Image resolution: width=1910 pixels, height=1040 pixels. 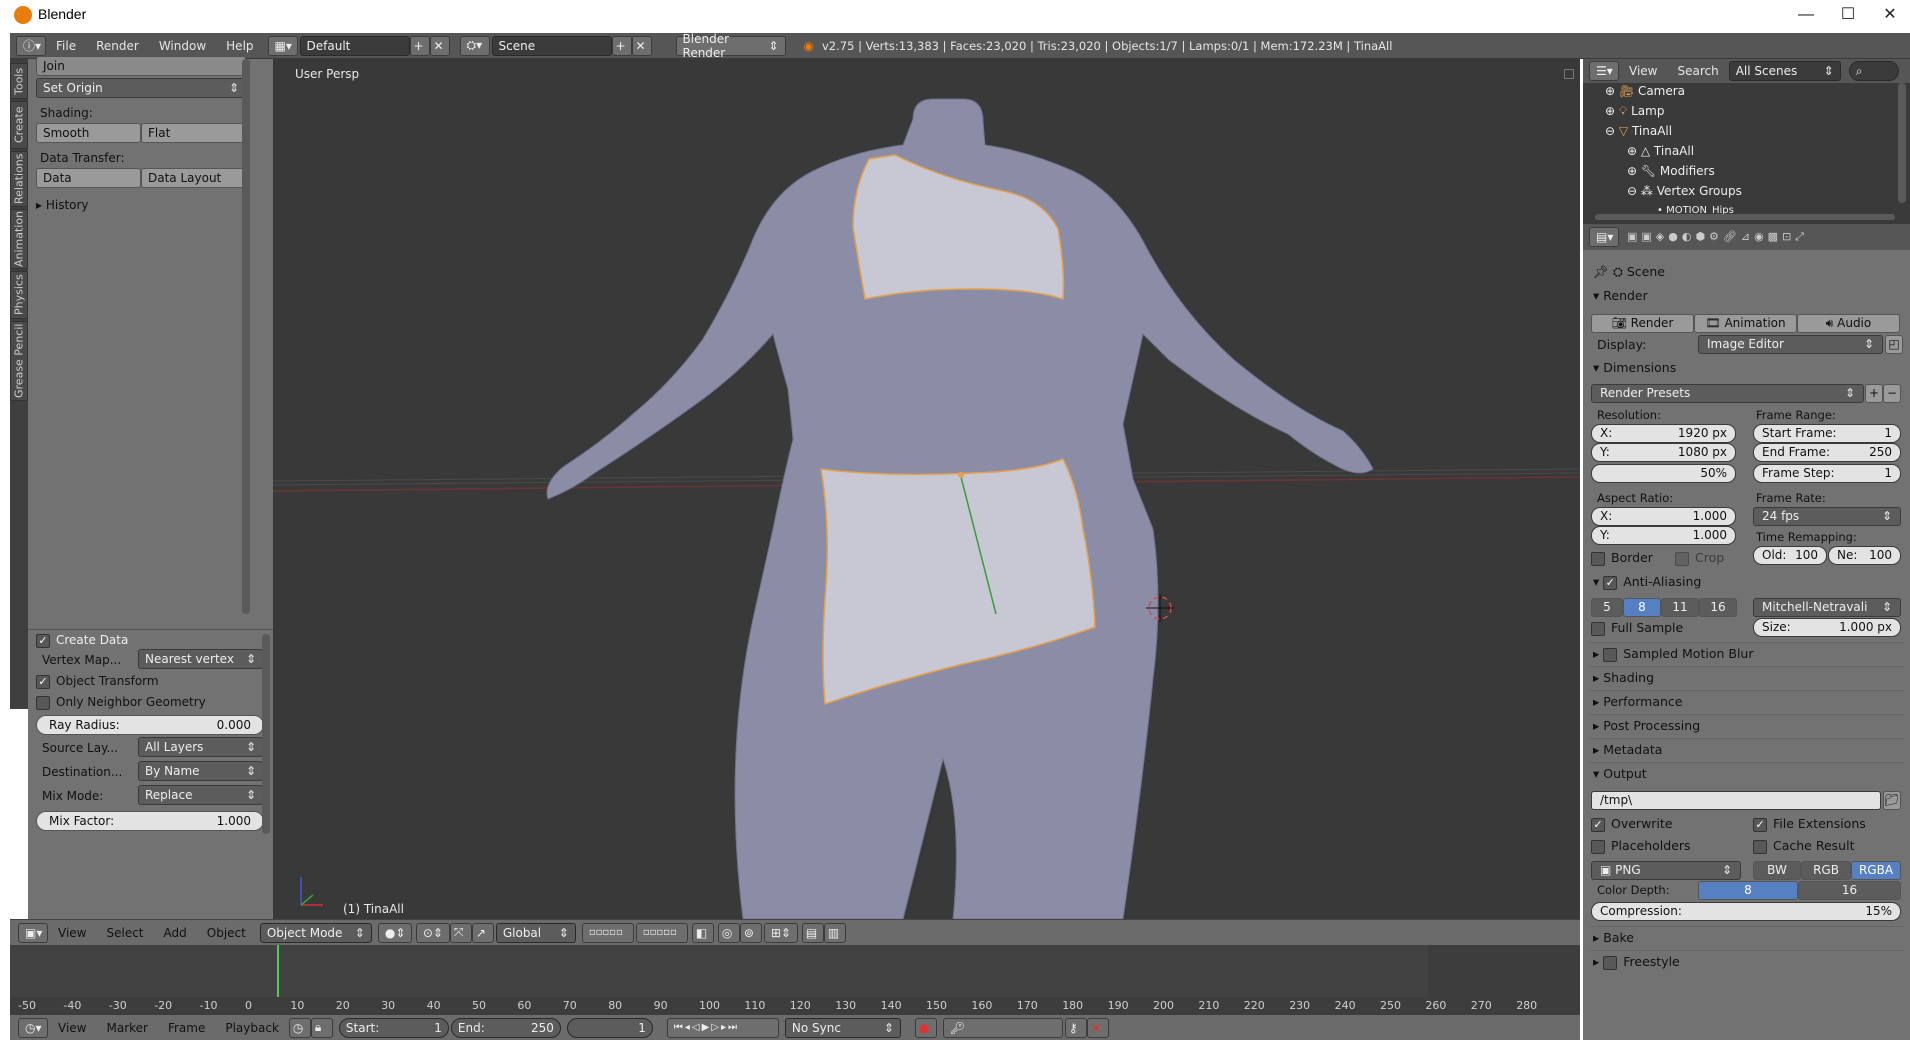 I want to click on color-depth-8: 8, so click(x=1748, y=890).